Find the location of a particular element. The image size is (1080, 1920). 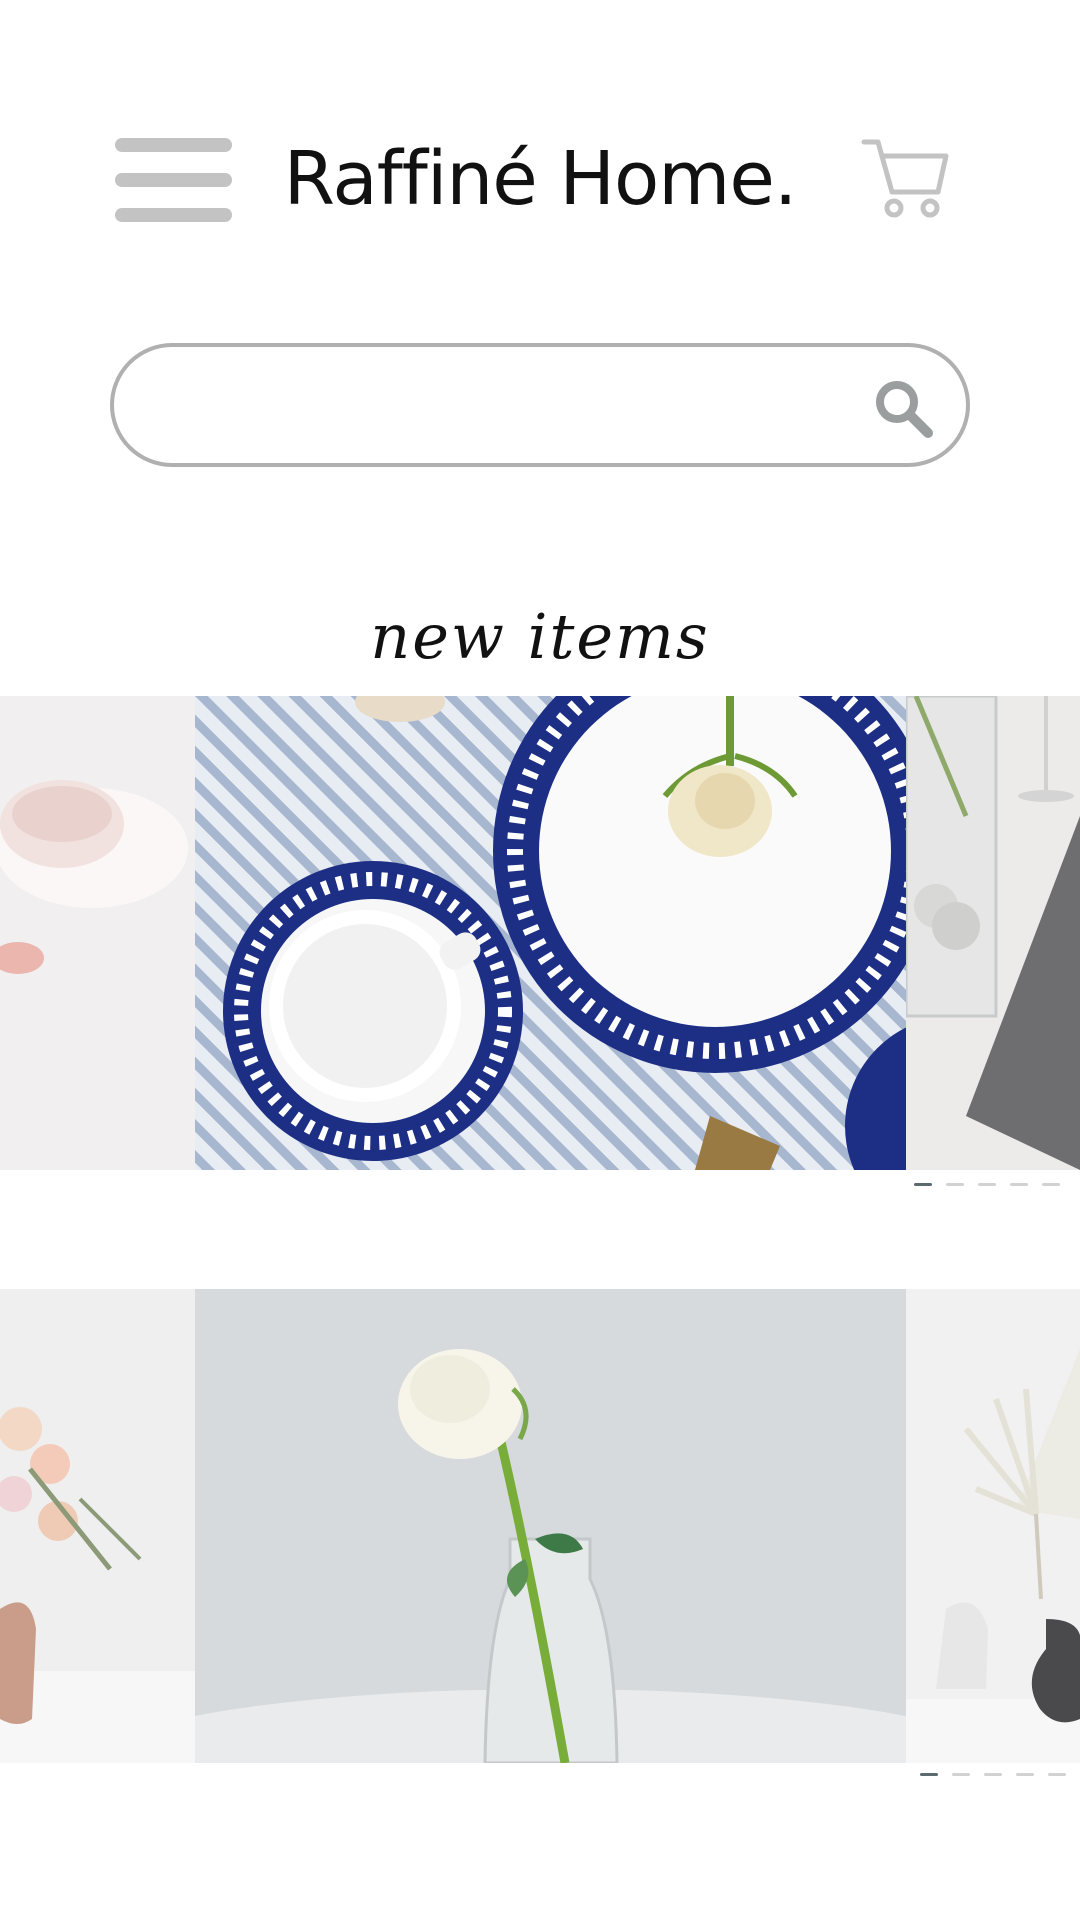

search-icon is located at coordinates (904, 409).